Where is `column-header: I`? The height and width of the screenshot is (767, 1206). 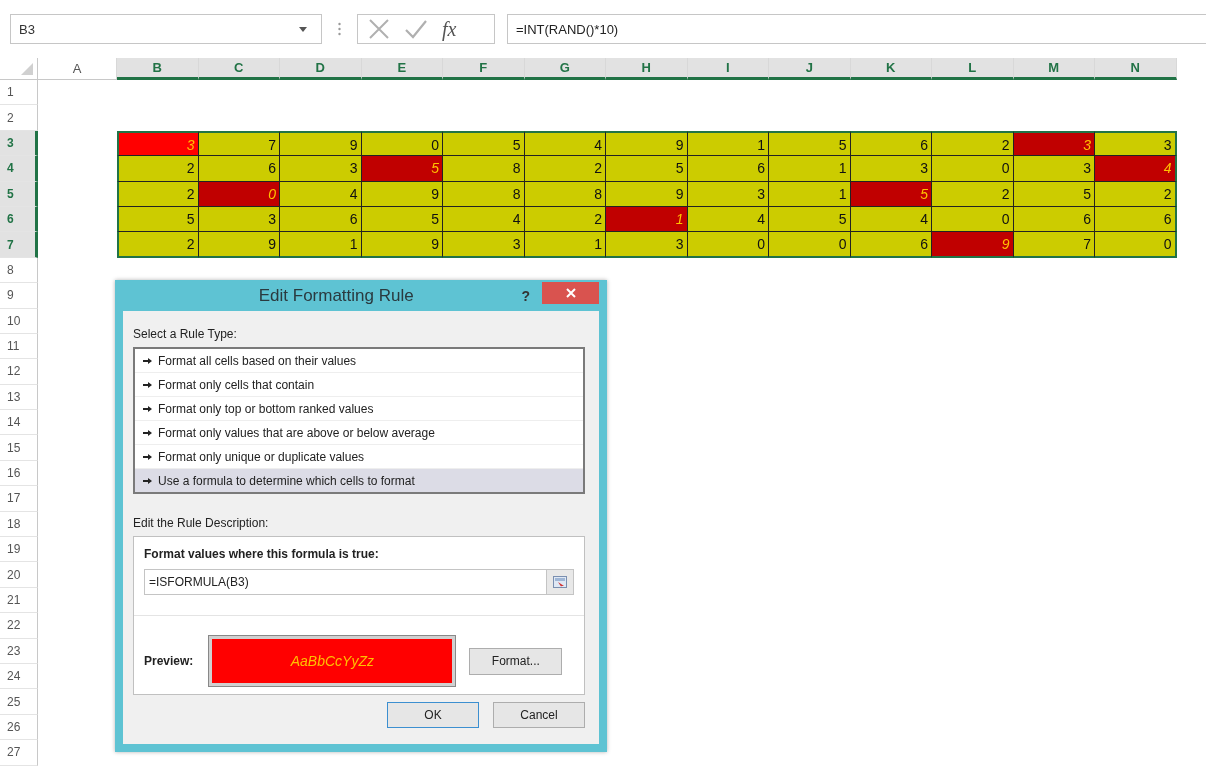 column-header: I is located at coordinates (728, 69).